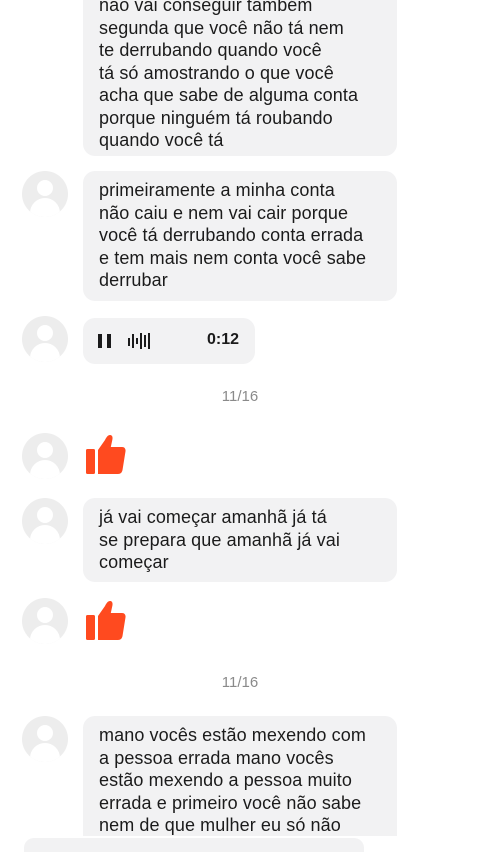 This screenshot has height=852, width=480. Describe the element at coordinates (133, 280) in the screenshot. I see `message-line: derrubar` at that location.